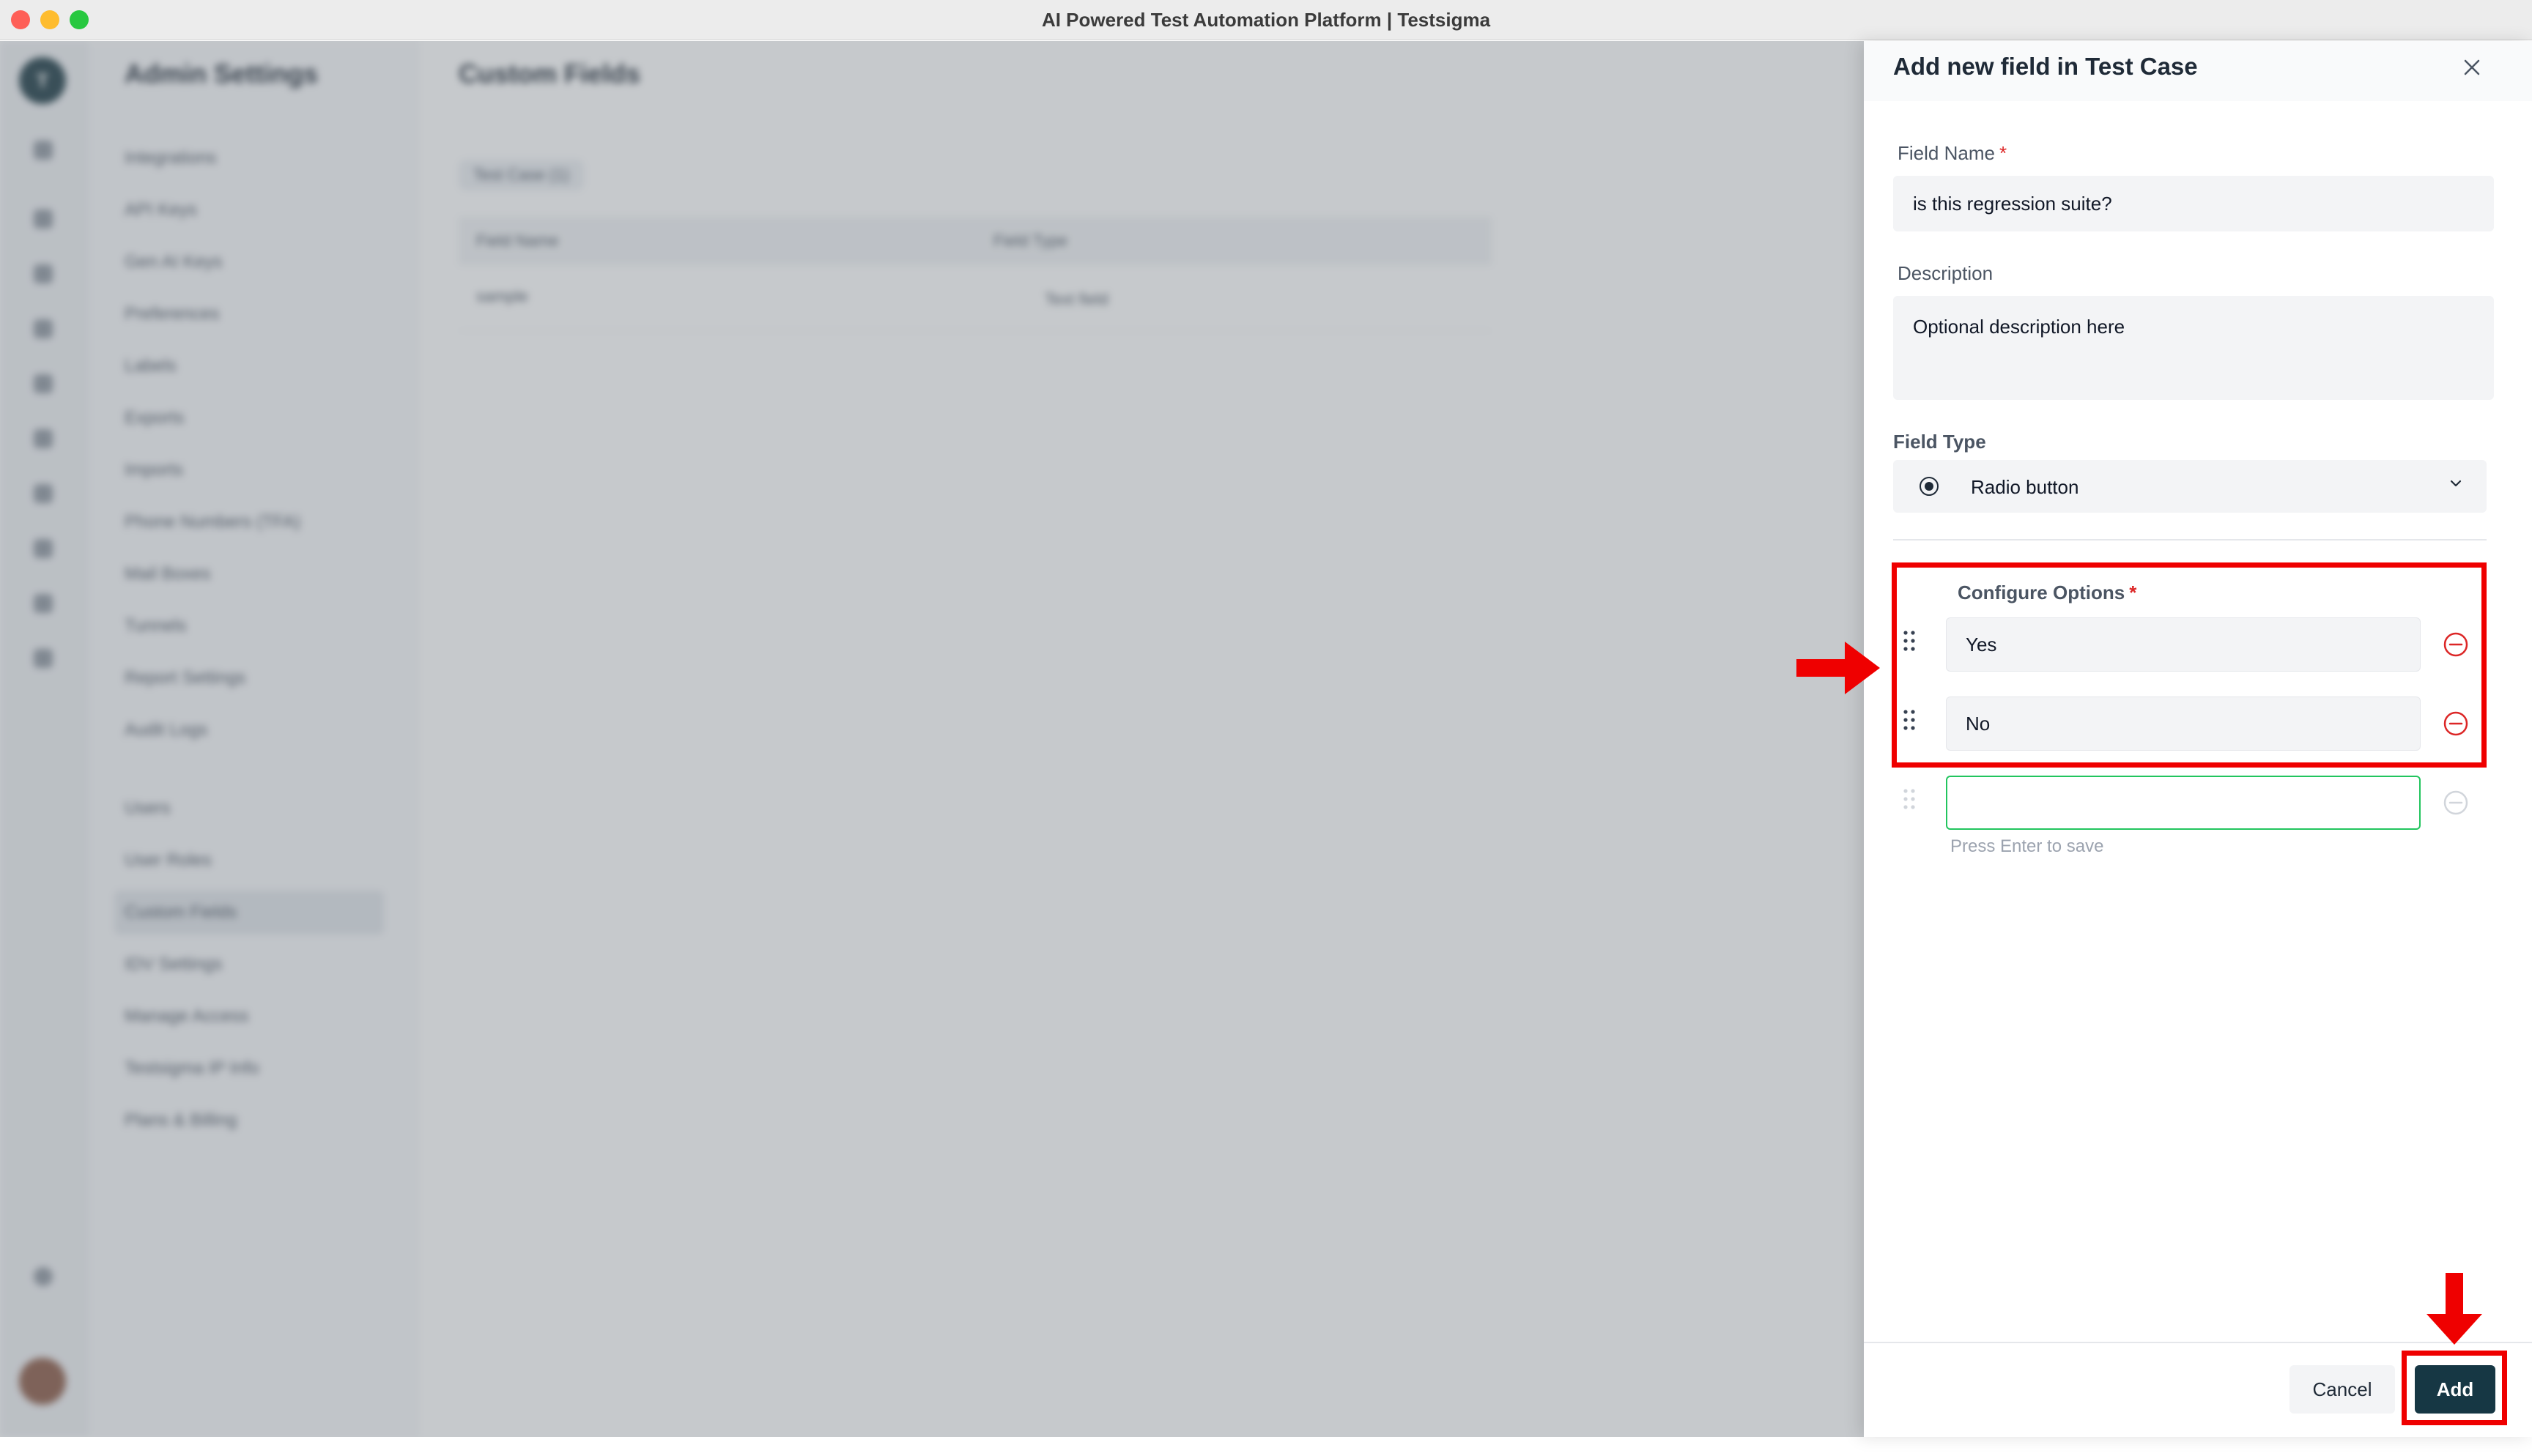 This screenshot has width=2532, height=1456. Describe the element at coordinates (2027, 846) in the screenshot. I see `enter-to-save-hint: Press Enter to save` at that location.